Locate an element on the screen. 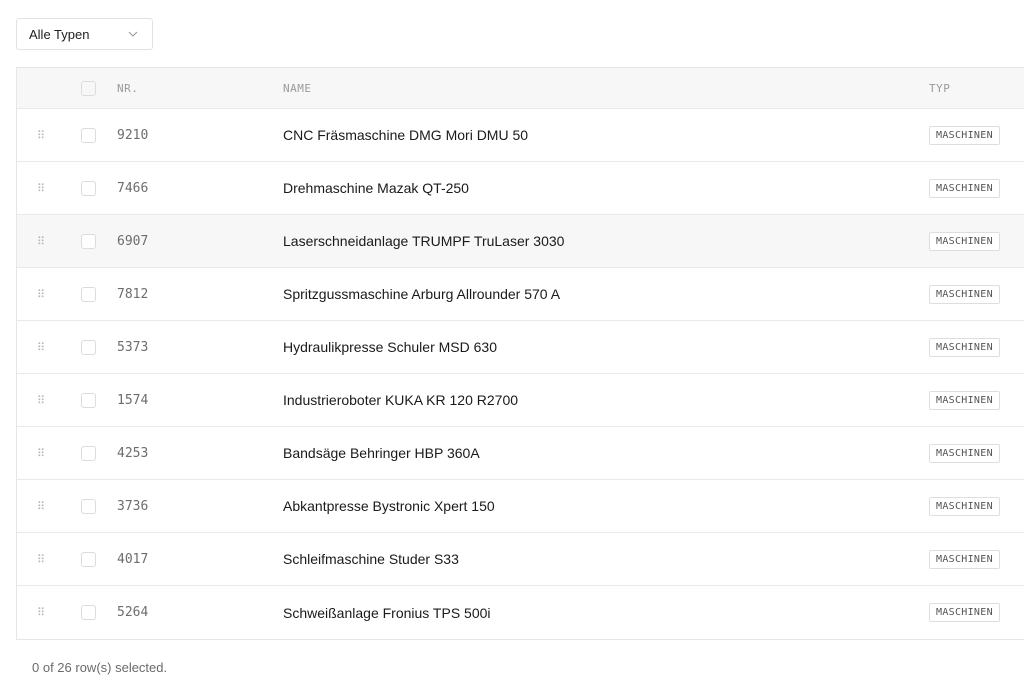 The height and width of the screenshot is (690, 1024). row-name: Bandsäge Behringer HBP 360A is located at coordinates (381, 453).